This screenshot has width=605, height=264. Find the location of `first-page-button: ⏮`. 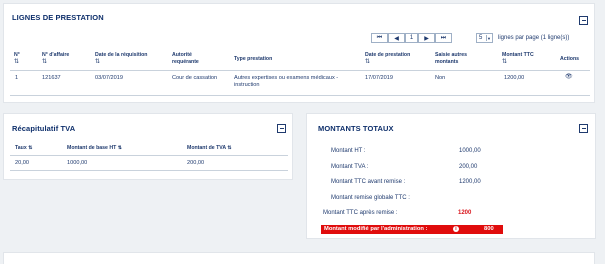

first-page-button: ⏮ is located at coordinates (379, 38).